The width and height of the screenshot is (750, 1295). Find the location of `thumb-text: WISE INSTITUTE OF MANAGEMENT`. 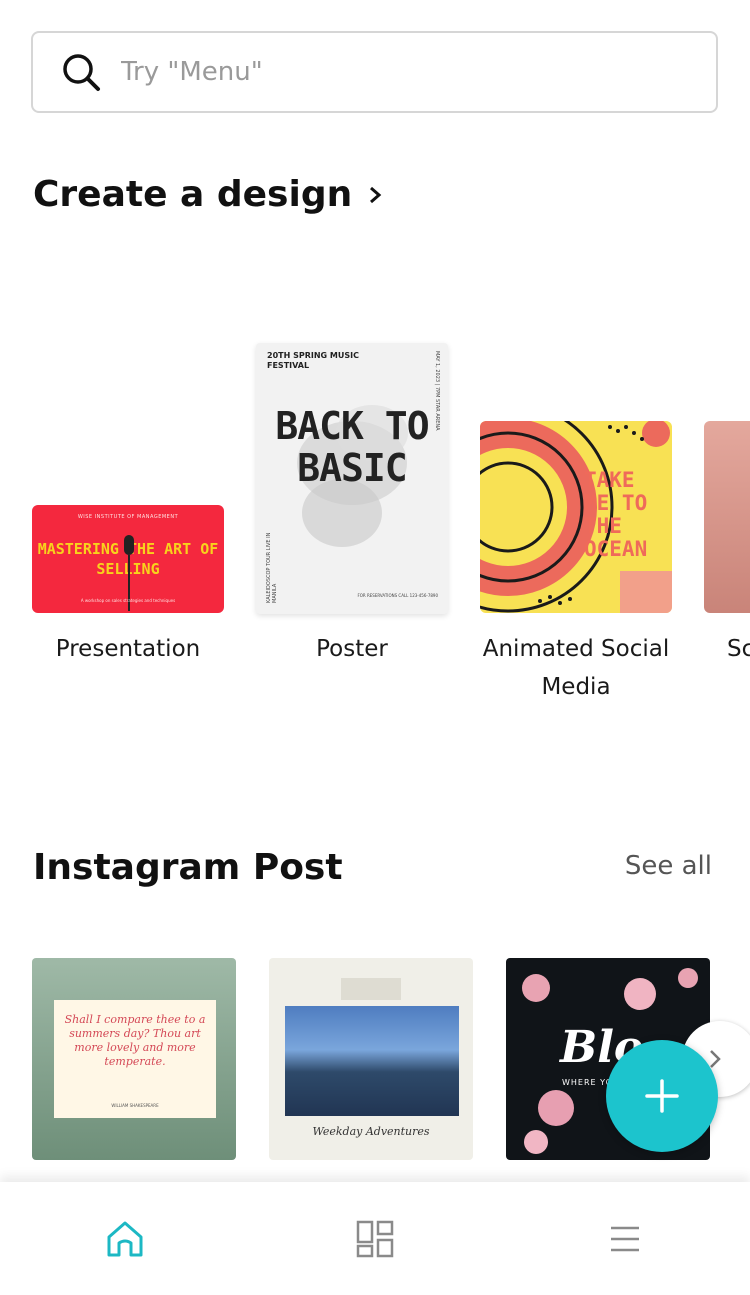

thumb-text: WISE INSTITUTE OF MANAGEMENT is located at coordinates (128, 517).